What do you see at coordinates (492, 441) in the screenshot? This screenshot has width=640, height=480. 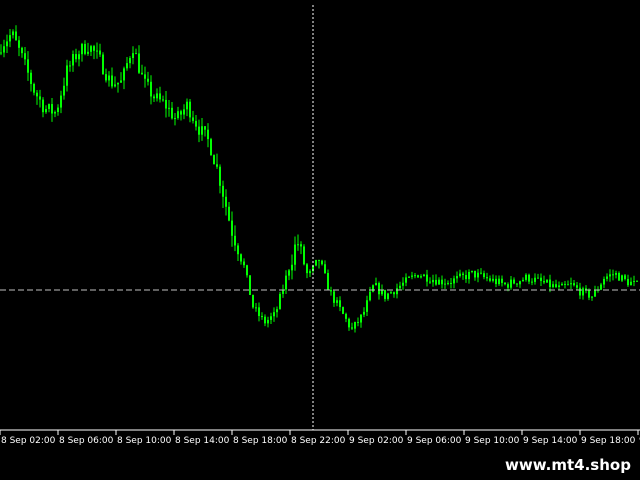 I see `x-tick-label: 9 Sep 10:00` at bounding box center [492, 441].